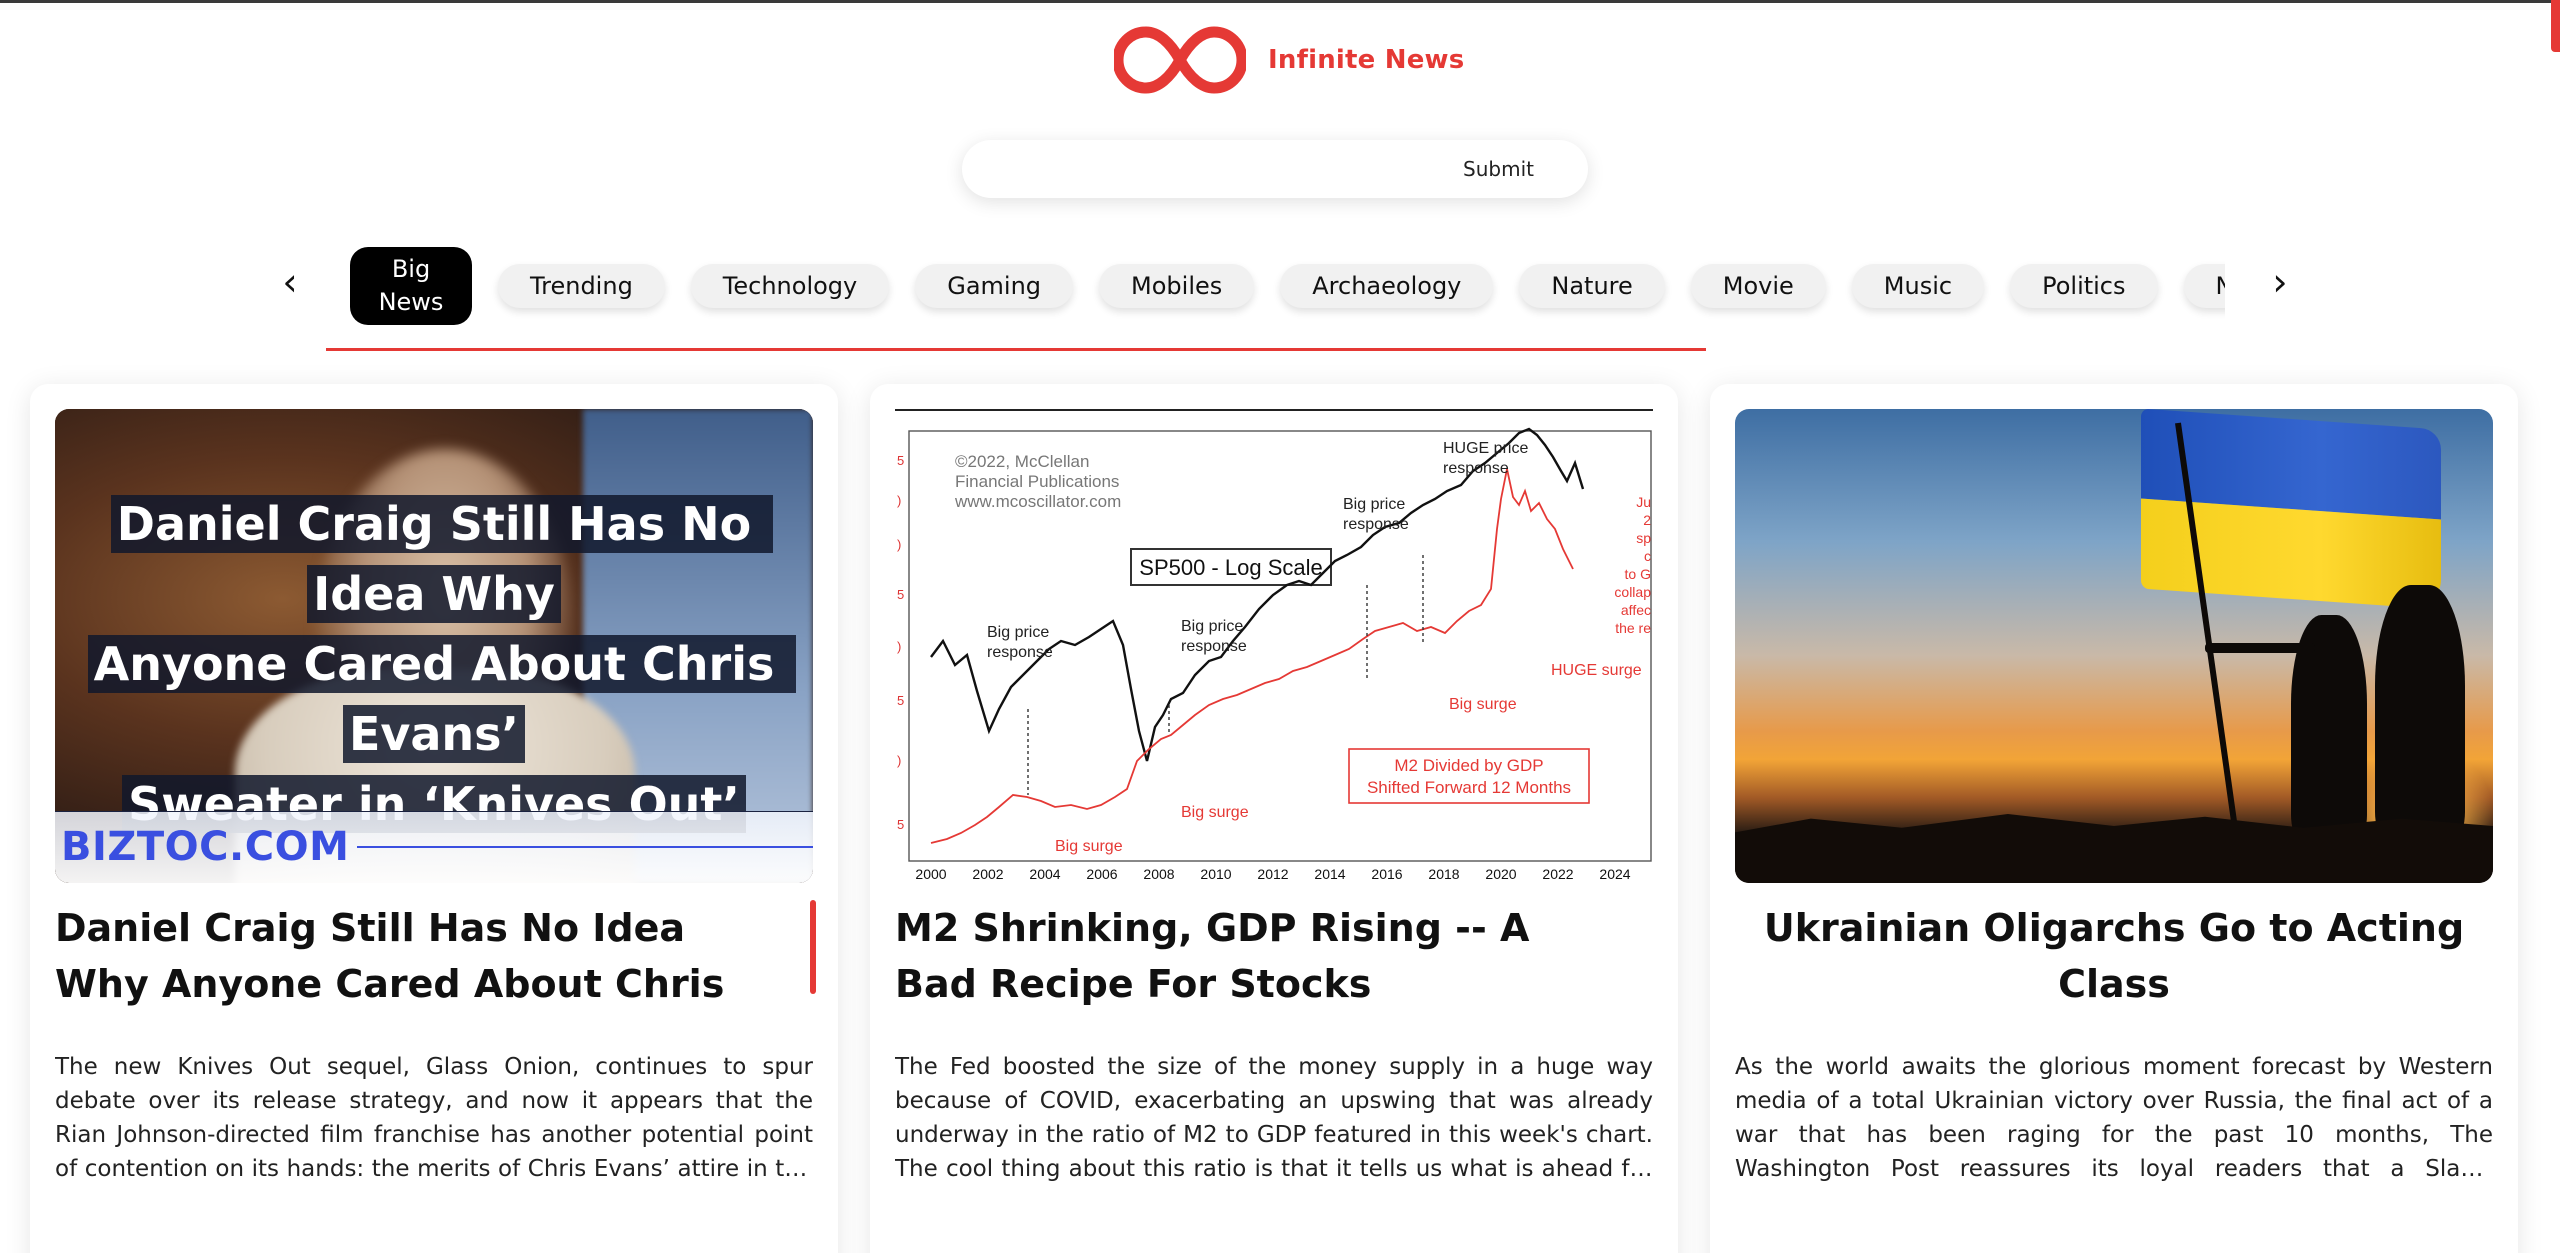  I want to click on copyright-line: Financial Publications, so click(1037, 481).